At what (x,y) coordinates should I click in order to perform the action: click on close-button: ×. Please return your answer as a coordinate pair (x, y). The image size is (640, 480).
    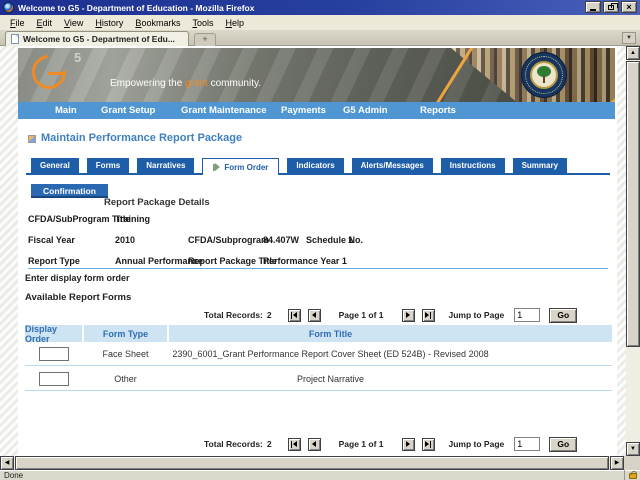
    Looking at the image, I should click on (629, 7).